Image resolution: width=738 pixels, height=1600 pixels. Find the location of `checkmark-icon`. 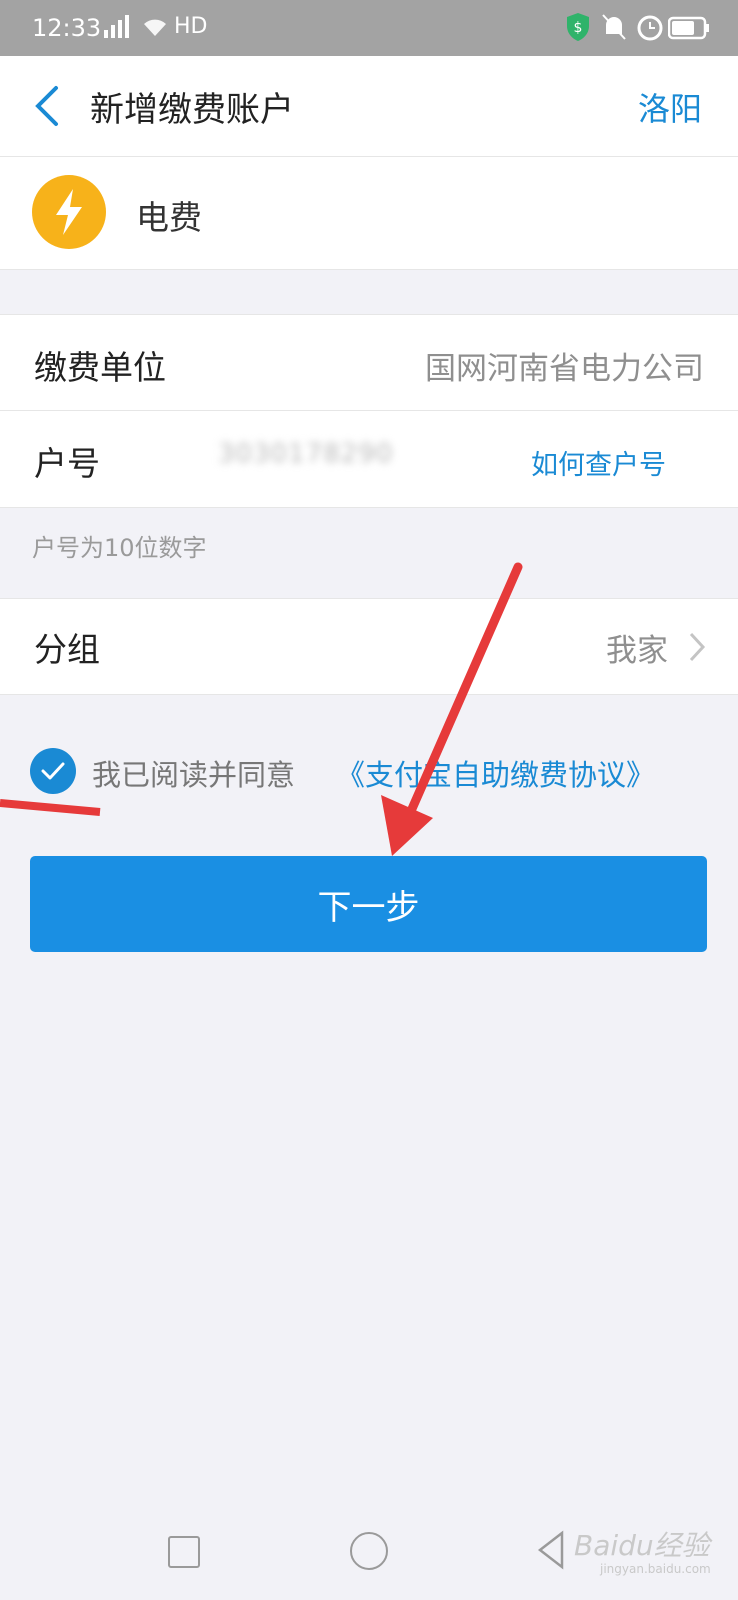

checkmark-icon is located at coordinates (53, 771).